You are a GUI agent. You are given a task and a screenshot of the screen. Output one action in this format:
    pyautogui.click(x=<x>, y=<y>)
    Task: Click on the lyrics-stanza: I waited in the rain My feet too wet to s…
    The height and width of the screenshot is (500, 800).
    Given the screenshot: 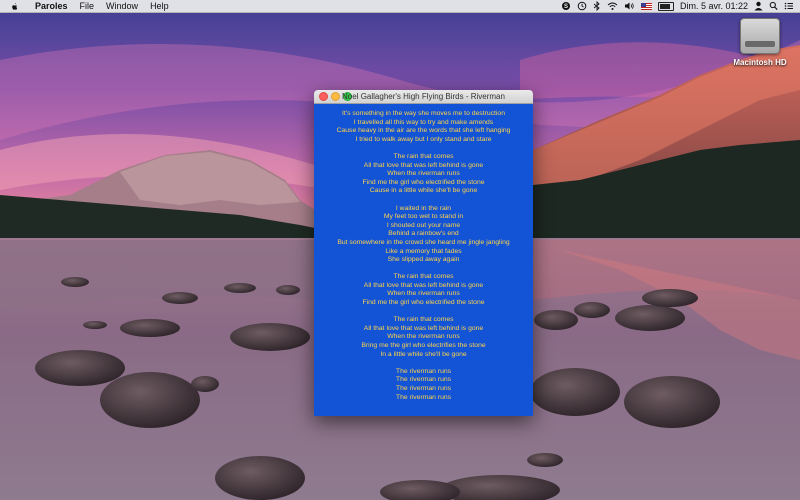 What is the action you would take?
    pyautogui.click(x=423, y=235)
    